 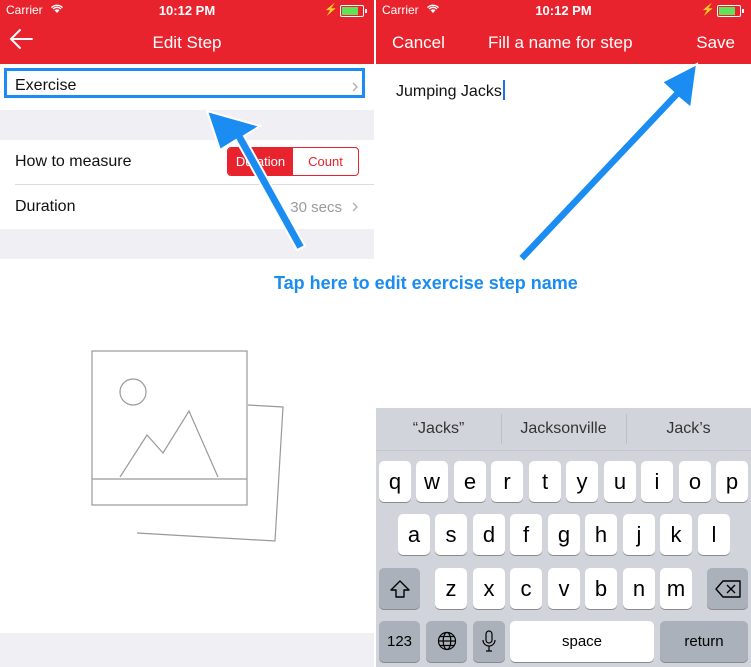 I want to click on key-g: g, so click(x=564, y=534).